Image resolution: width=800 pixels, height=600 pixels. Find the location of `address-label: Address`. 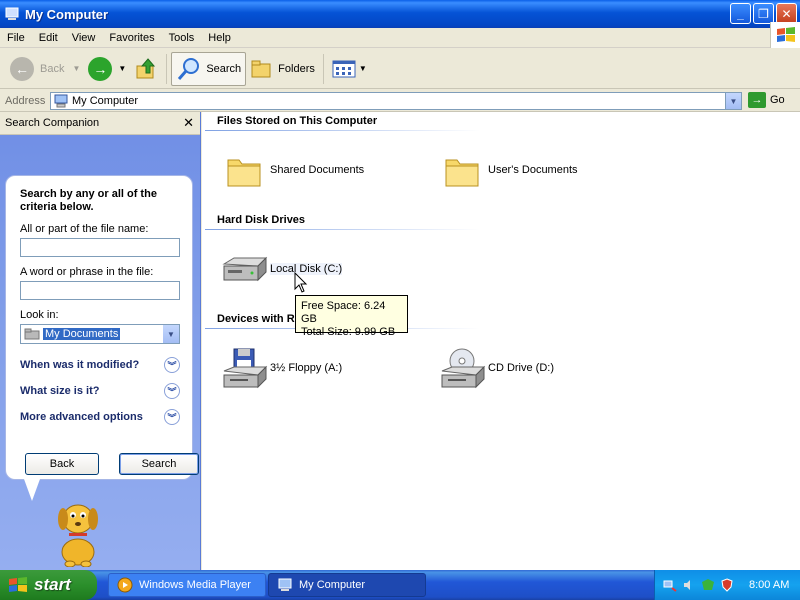

address-label: Address is located at coordinates (25, 100).